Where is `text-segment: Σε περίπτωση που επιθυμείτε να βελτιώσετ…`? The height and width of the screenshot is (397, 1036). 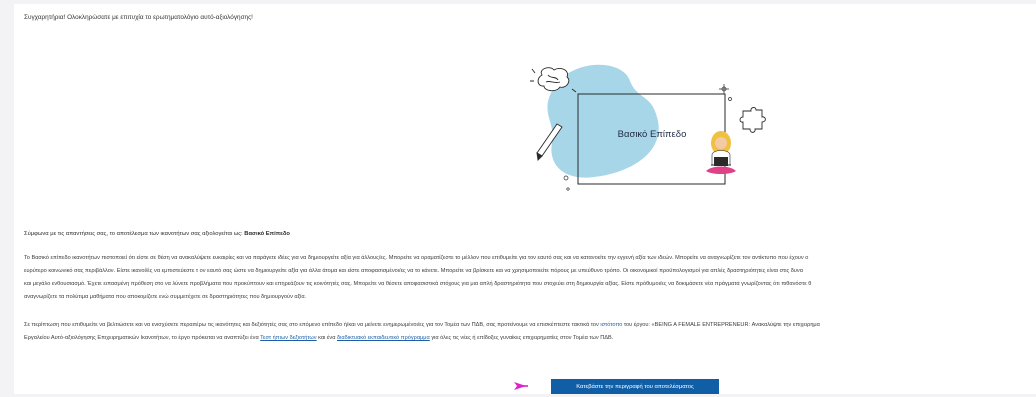
text-segment: Σε περίπτωση που επιθυμείτε να βελτιώσετ… is located at coordinates (312, 325).